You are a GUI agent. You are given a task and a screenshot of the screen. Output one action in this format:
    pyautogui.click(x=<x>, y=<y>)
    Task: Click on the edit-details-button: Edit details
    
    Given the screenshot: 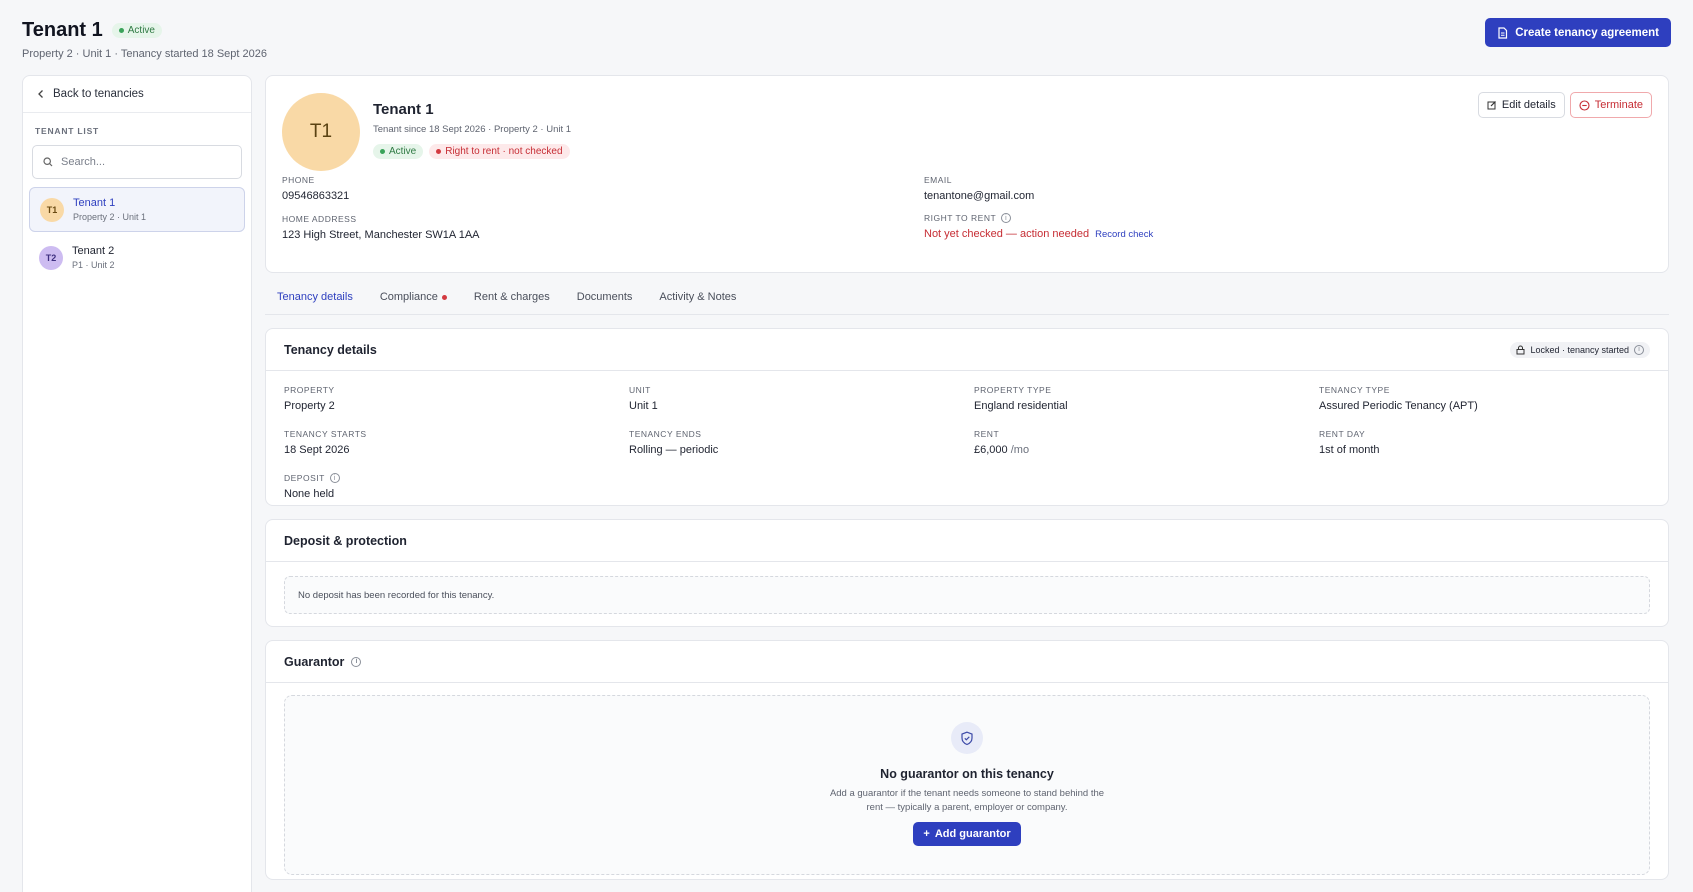 What is the action you would take?
    pyautogui.click(x=1521, y=105)
    